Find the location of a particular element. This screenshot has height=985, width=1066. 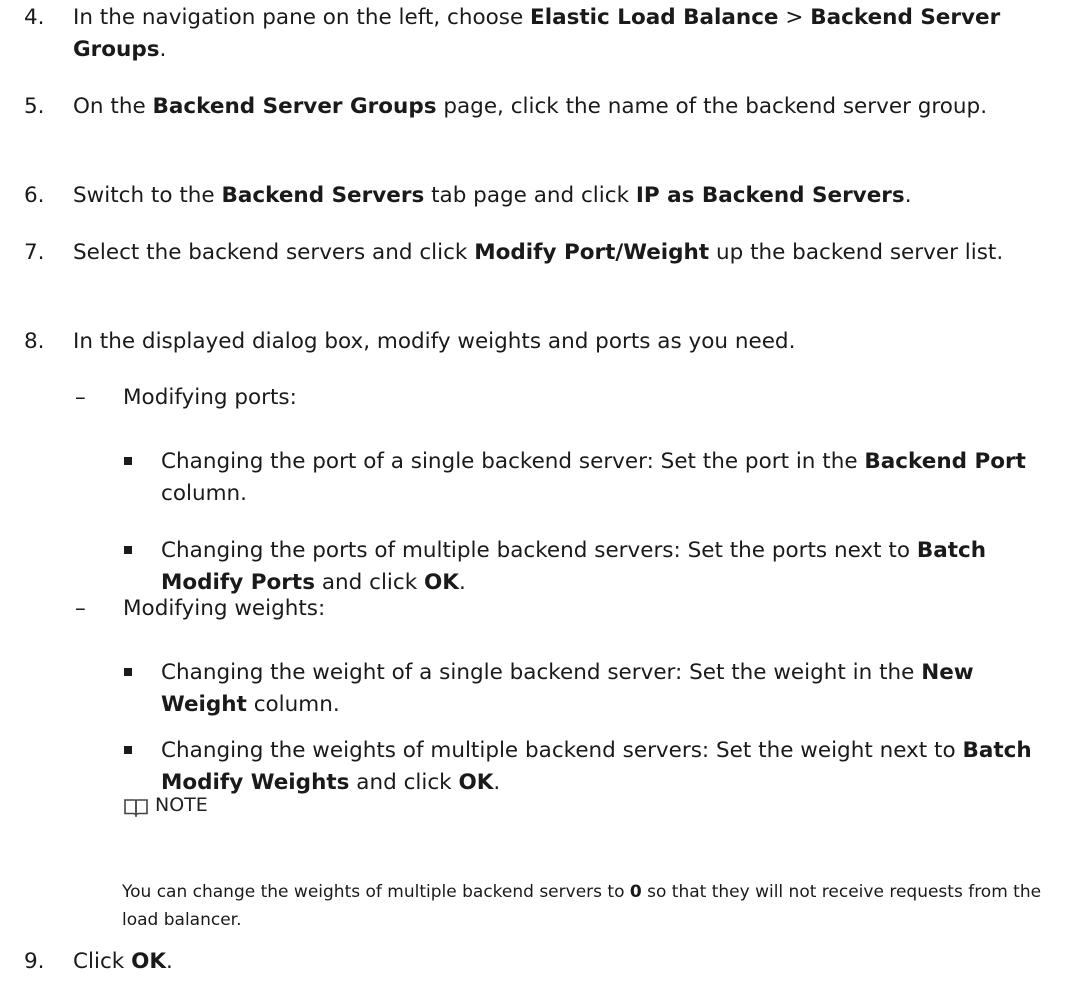

emphasis-text: Batch Modify Weights is located at coordinates (596, 766).